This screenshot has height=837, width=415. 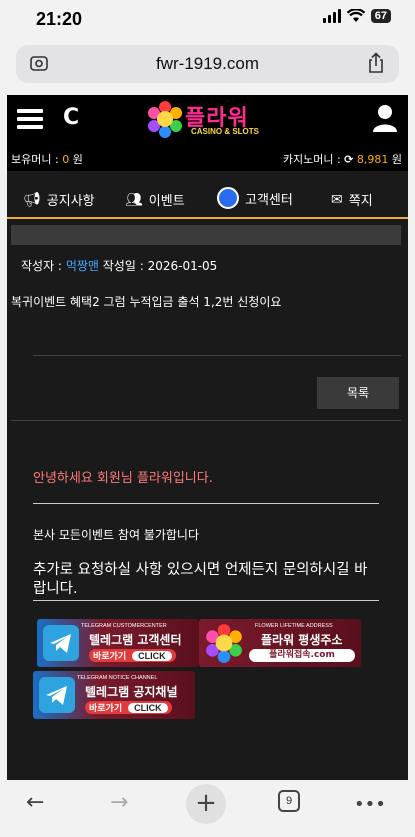 I want to click on mail-icon: ✉, so click(x=337, y=199).